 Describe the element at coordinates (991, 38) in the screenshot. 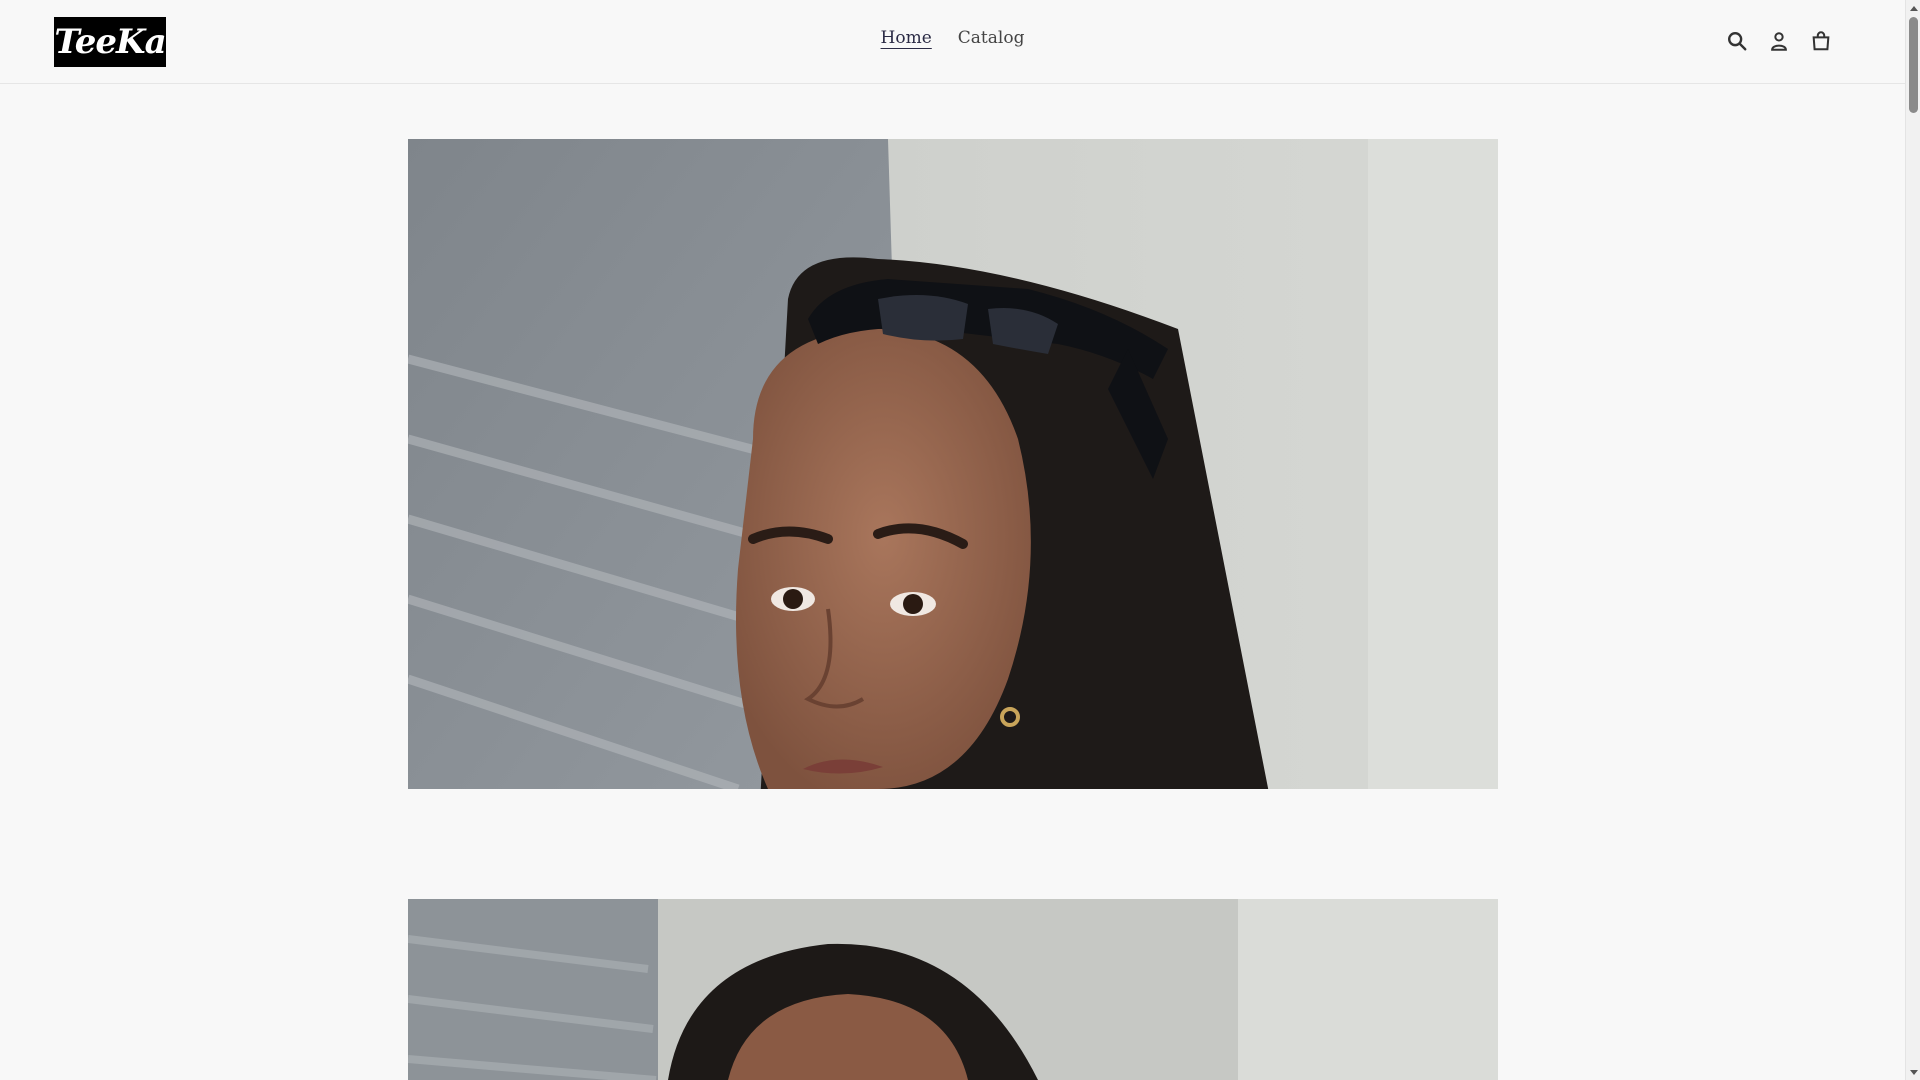

I see `nav-catalog: Catalog` at that location.